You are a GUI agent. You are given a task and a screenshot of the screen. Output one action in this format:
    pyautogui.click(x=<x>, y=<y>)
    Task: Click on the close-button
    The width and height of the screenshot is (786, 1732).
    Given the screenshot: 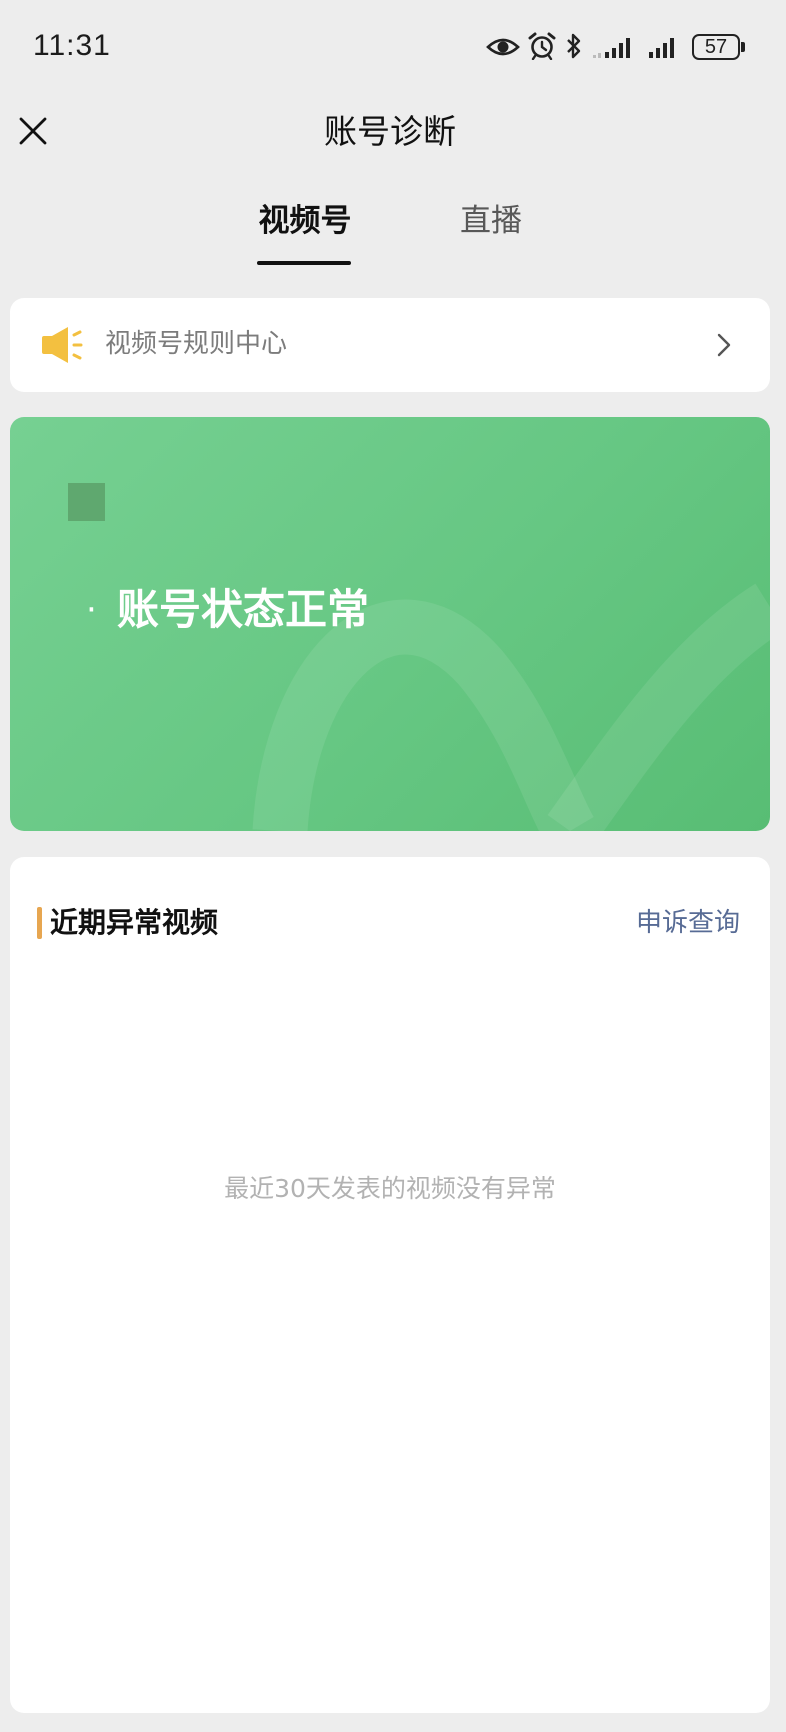 What is the action you would take?
    pyautogui.click(x=33, y=131)
    